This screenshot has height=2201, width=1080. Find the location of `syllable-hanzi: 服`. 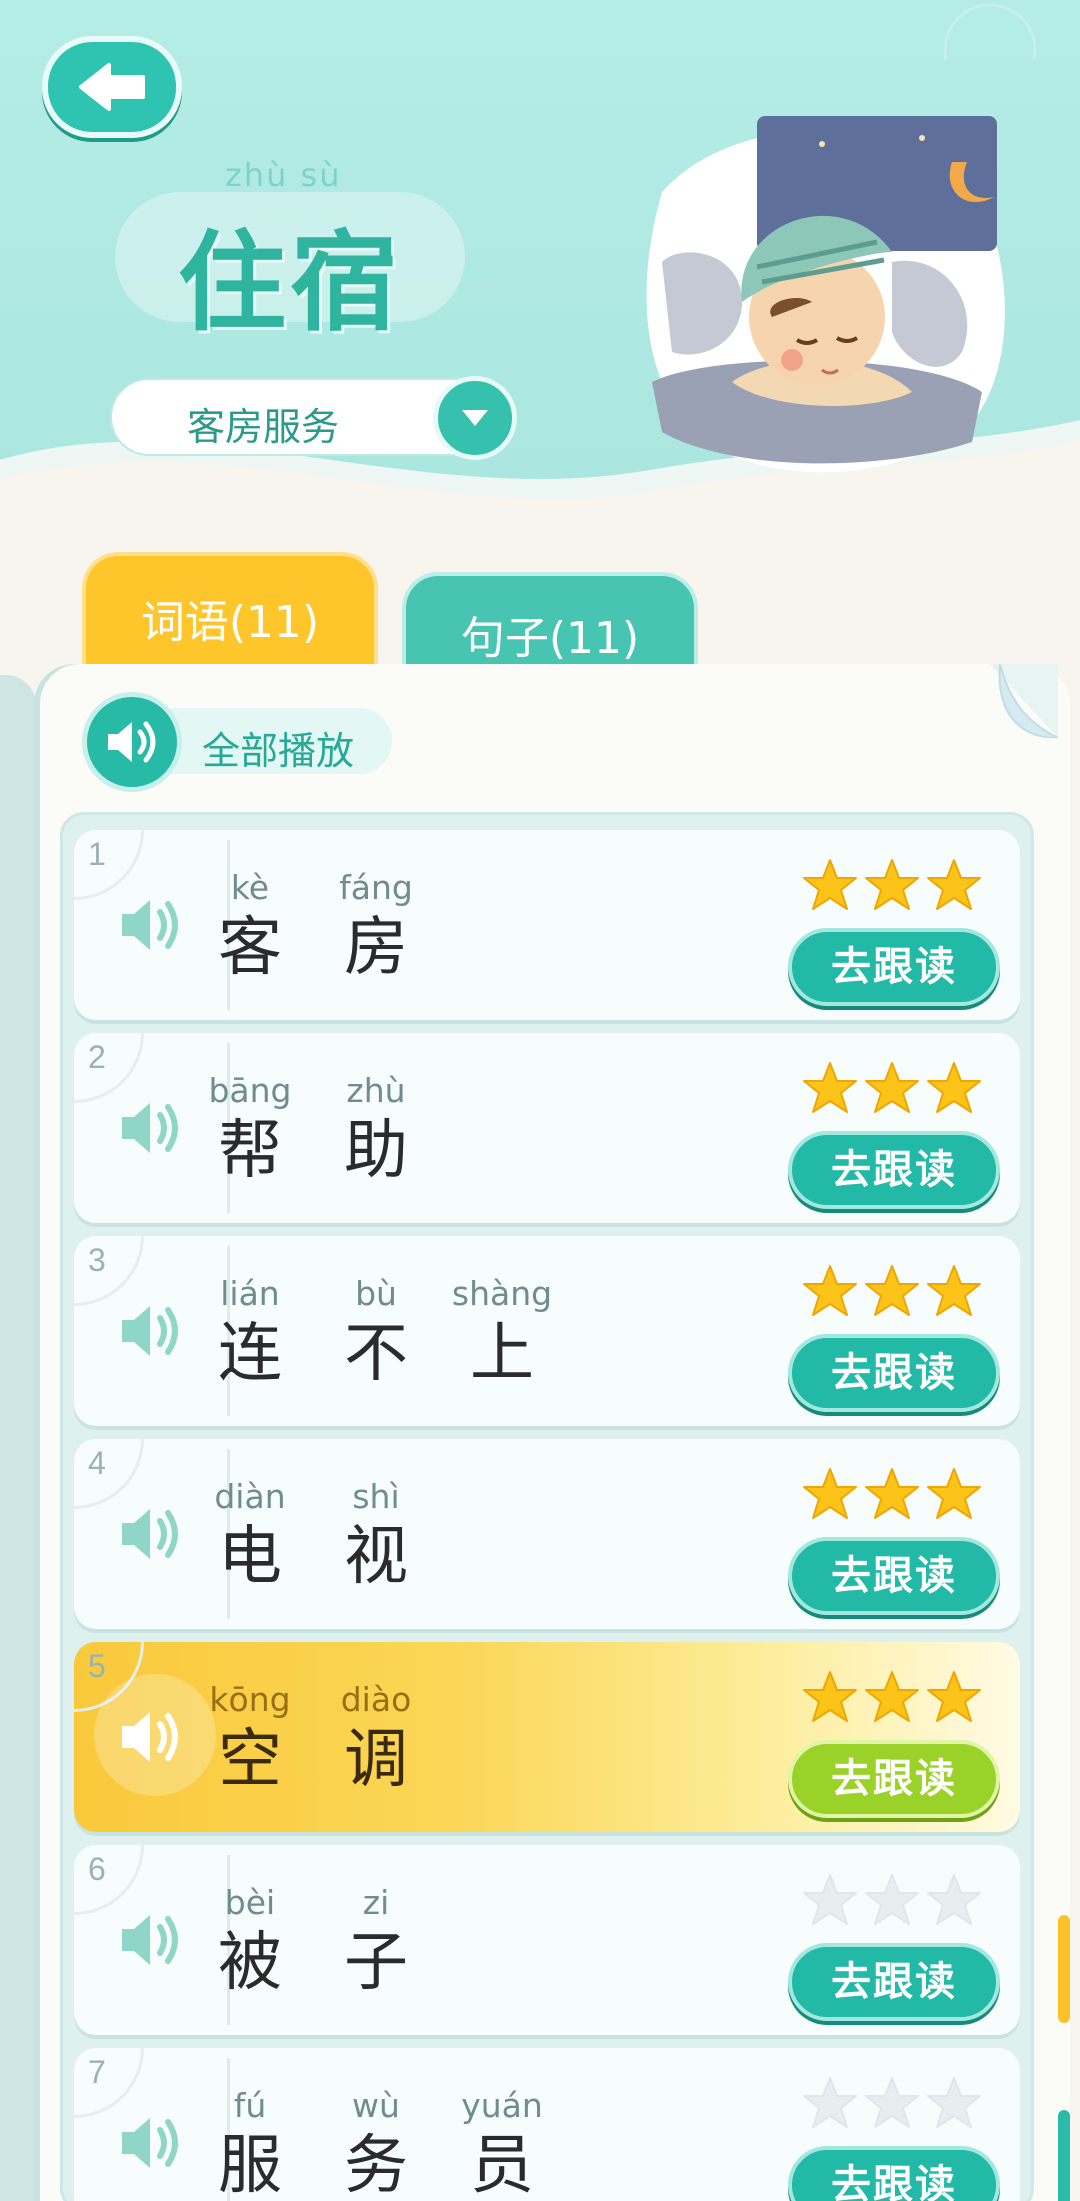

syllable-hanzi: 服 is located at coordinates (250, 2165).